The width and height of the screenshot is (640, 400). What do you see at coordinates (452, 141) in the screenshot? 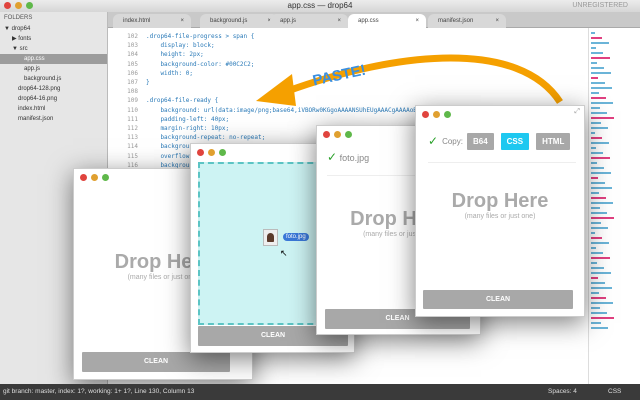
I see `copy-label: Copy:` at bounding box center [452, 141].